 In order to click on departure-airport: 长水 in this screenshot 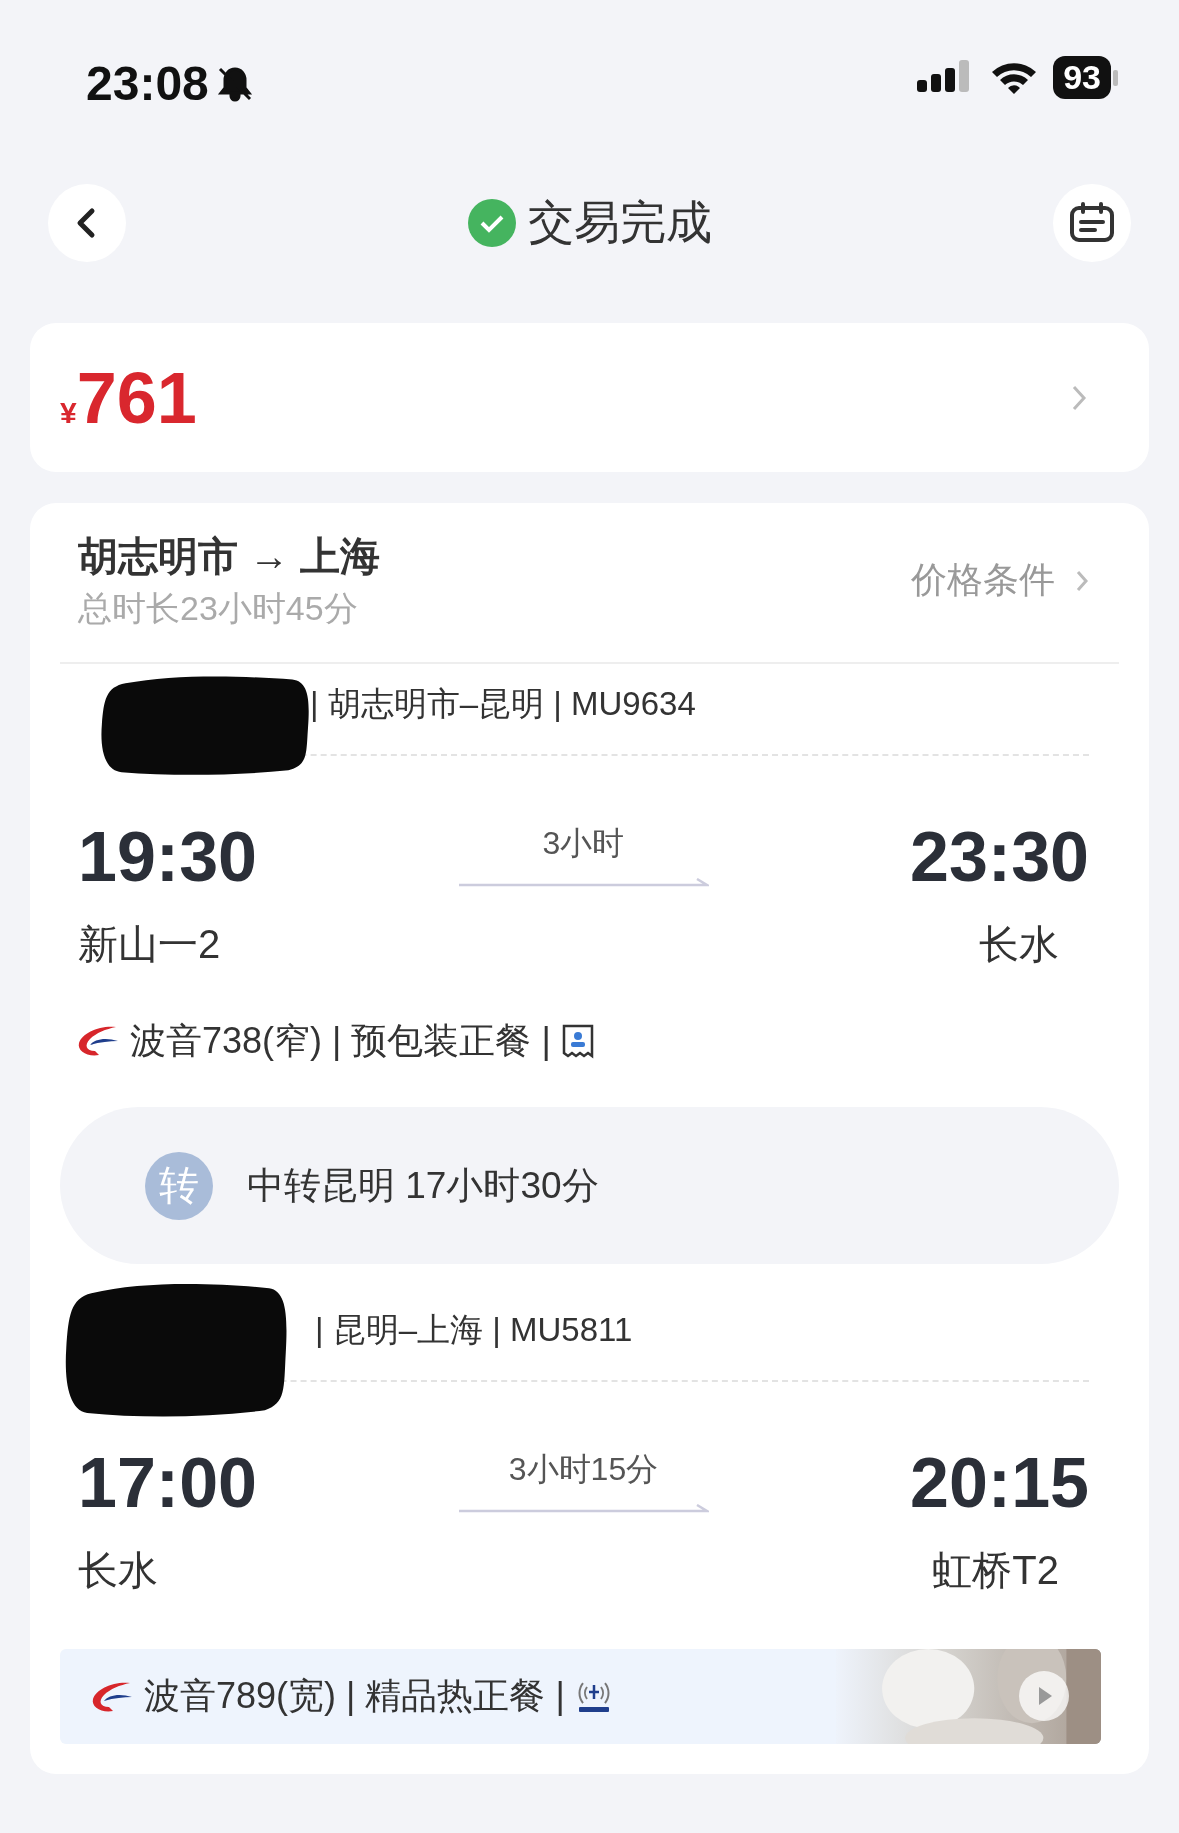, I will do `click(118, 1570)`.